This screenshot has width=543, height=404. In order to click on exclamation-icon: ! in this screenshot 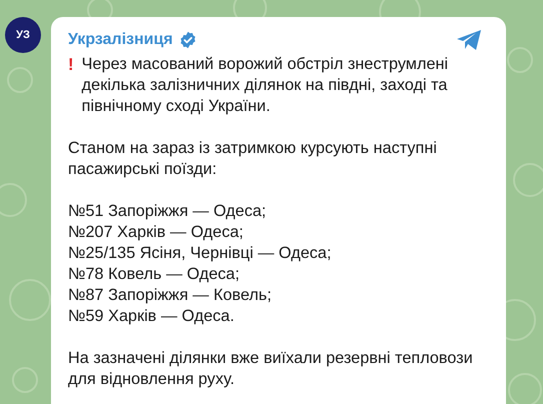, I will do `click(71, 64)`.